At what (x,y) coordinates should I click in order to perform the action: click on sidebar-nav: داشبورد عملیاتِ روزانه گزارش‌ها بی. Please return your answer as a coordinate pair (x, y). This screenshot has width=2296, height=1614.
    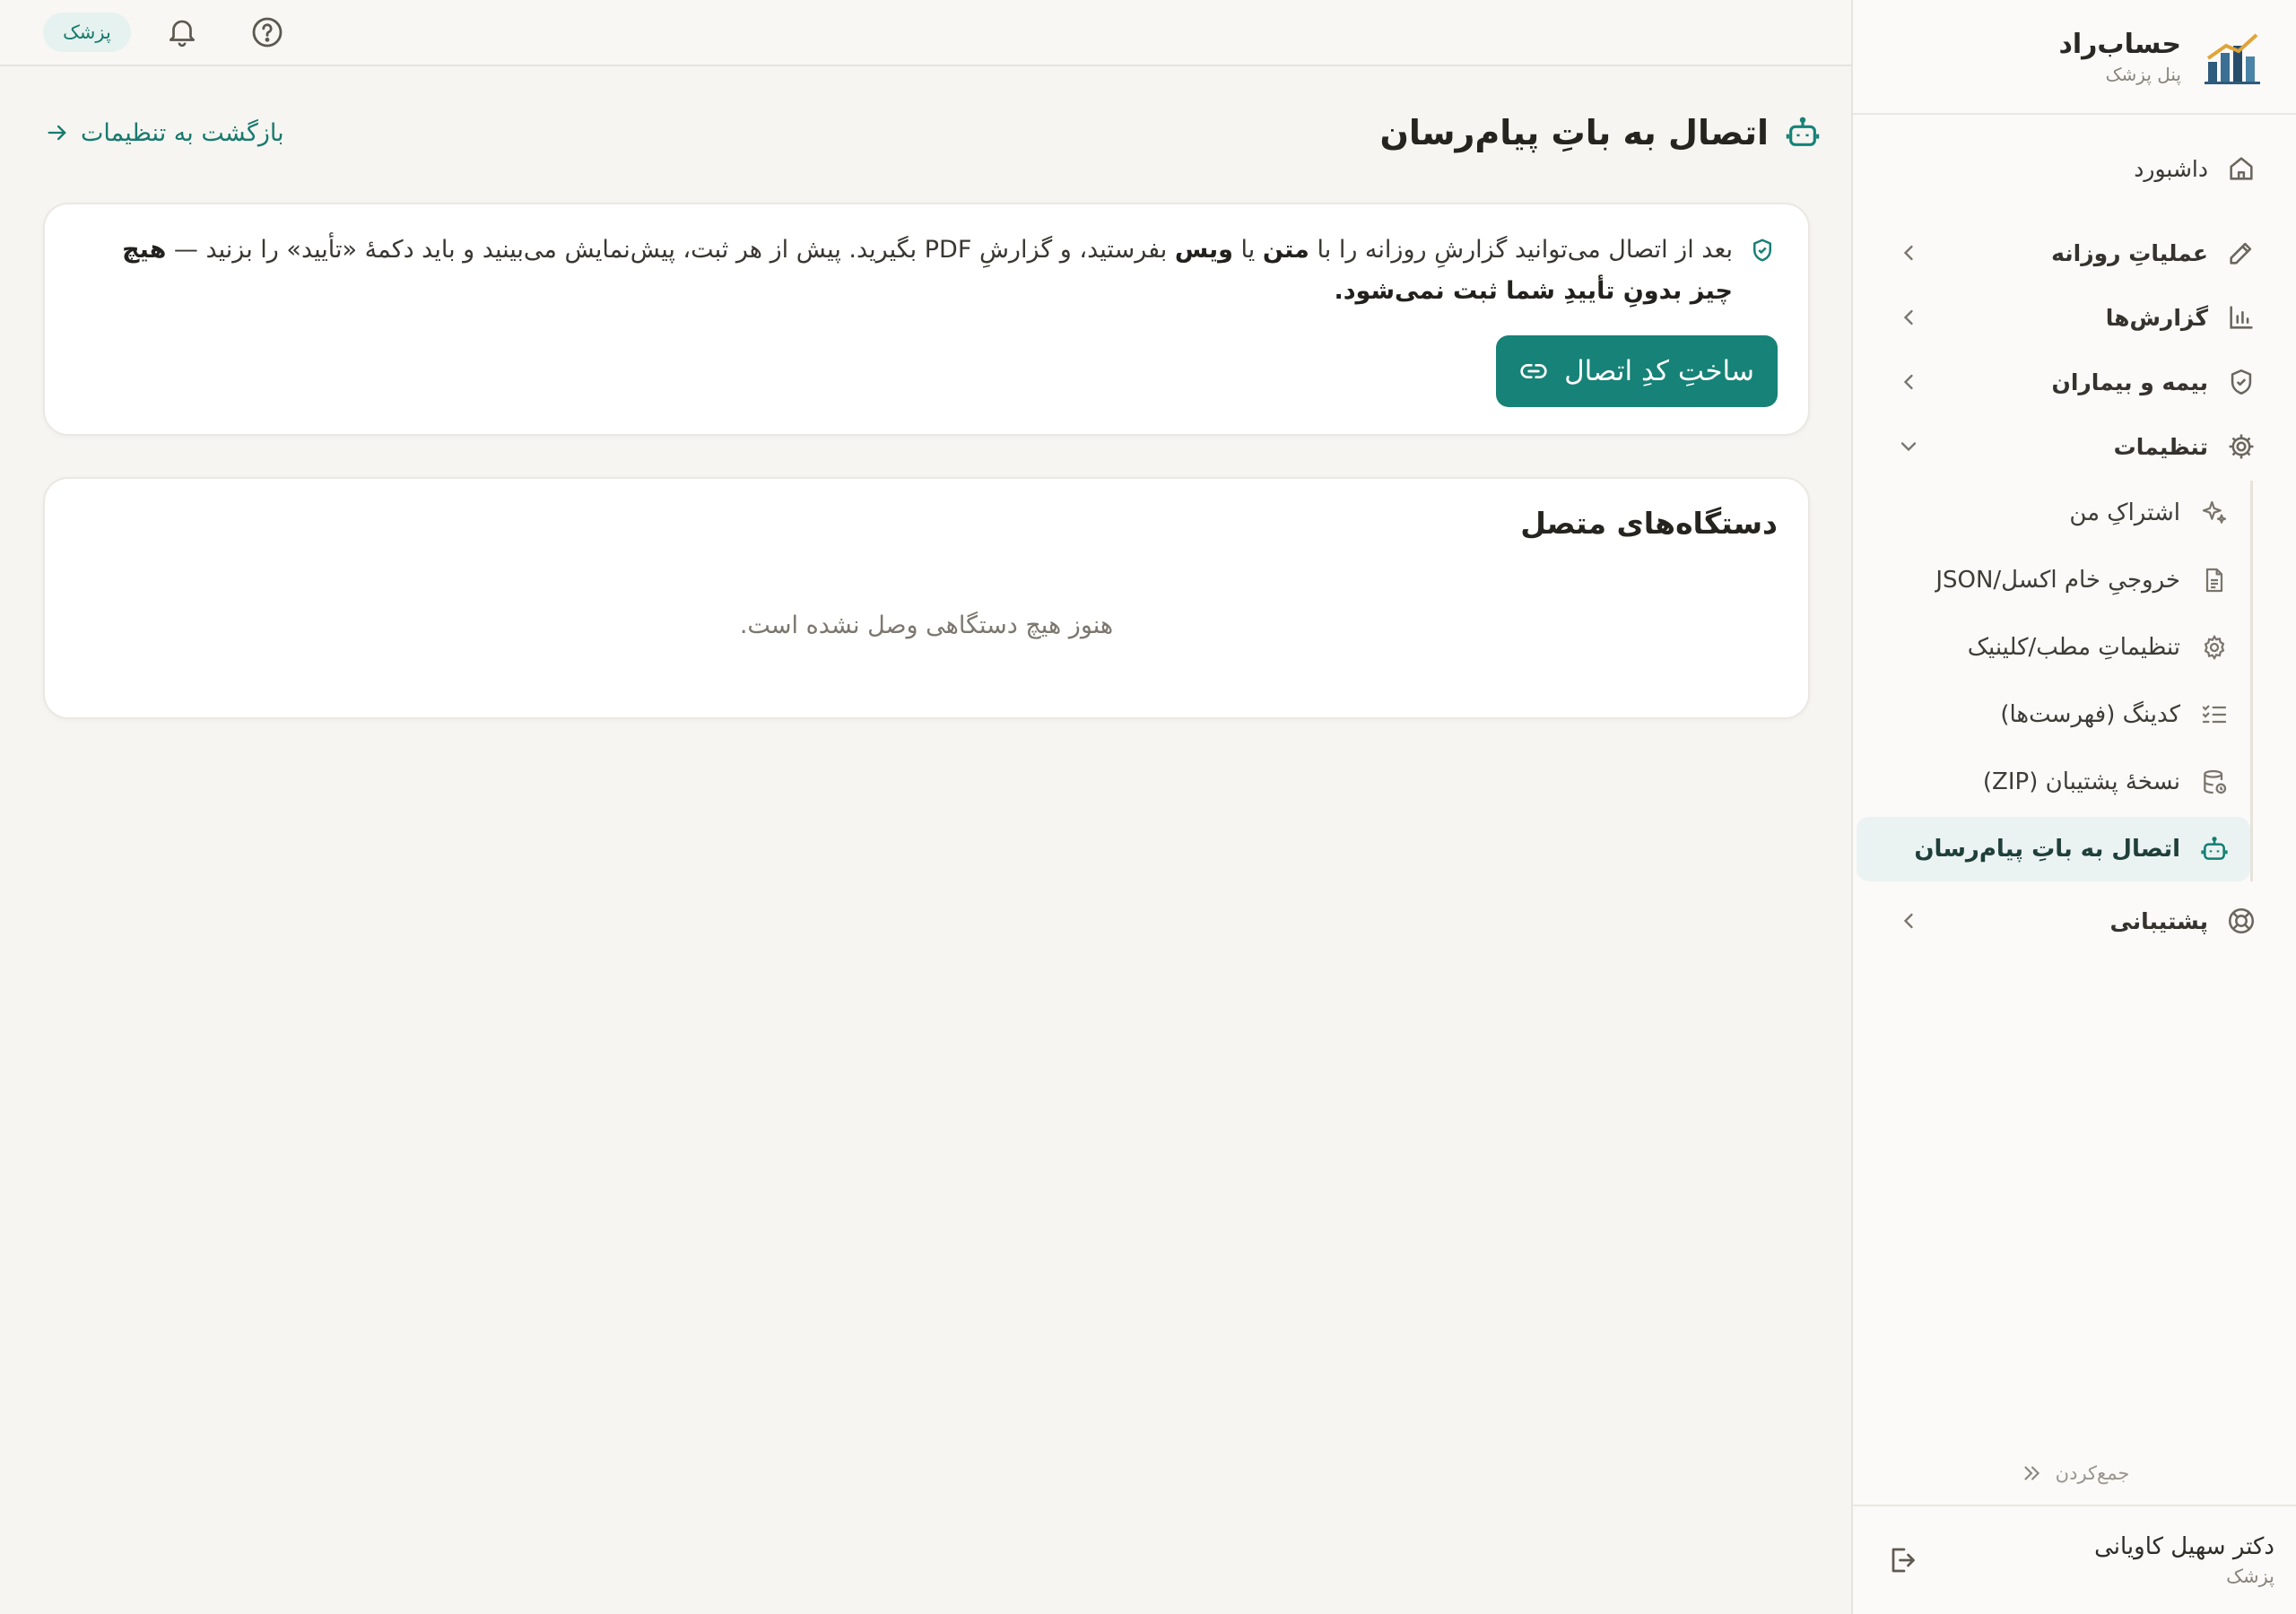
    Looking at the image, I should click on (2074, 534).